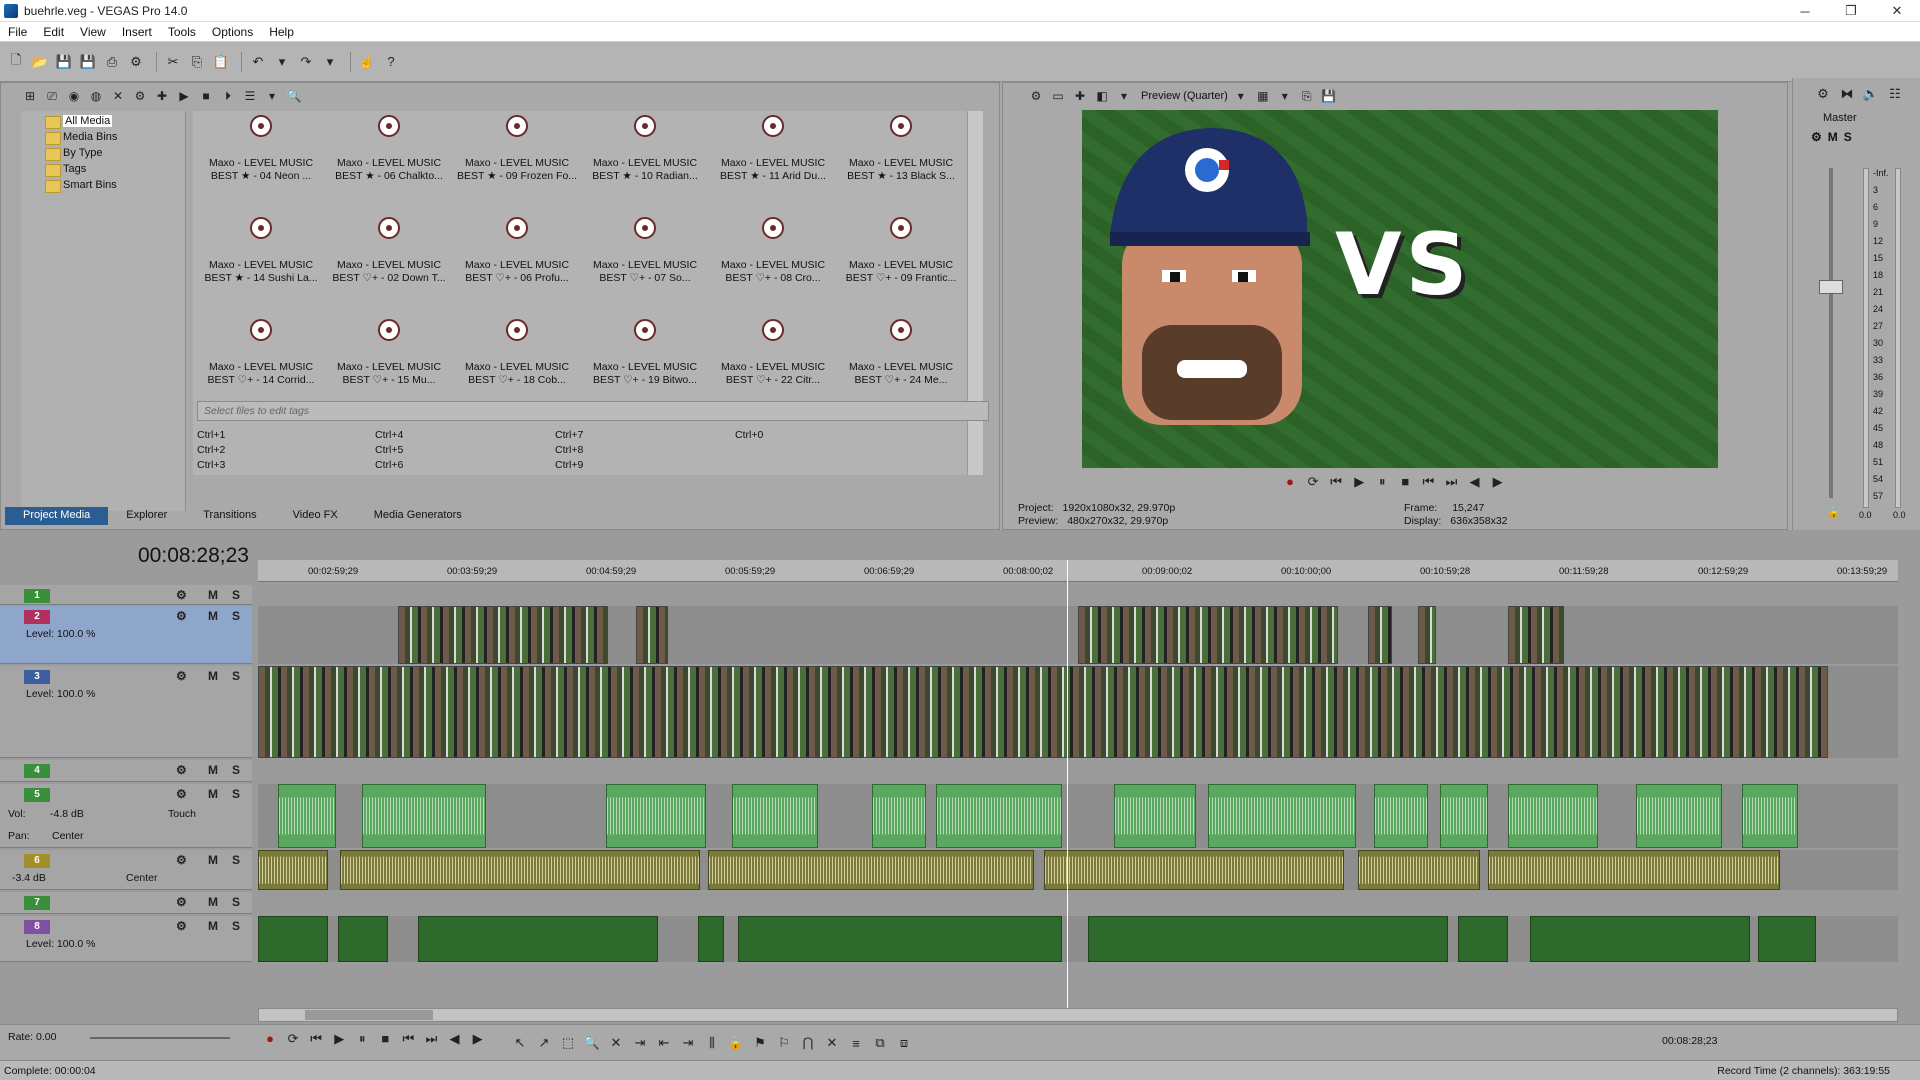  Describe the element at coordinates (1834, 512) in the screenshot. I see `master-lock-icon: 🔒` at that location.